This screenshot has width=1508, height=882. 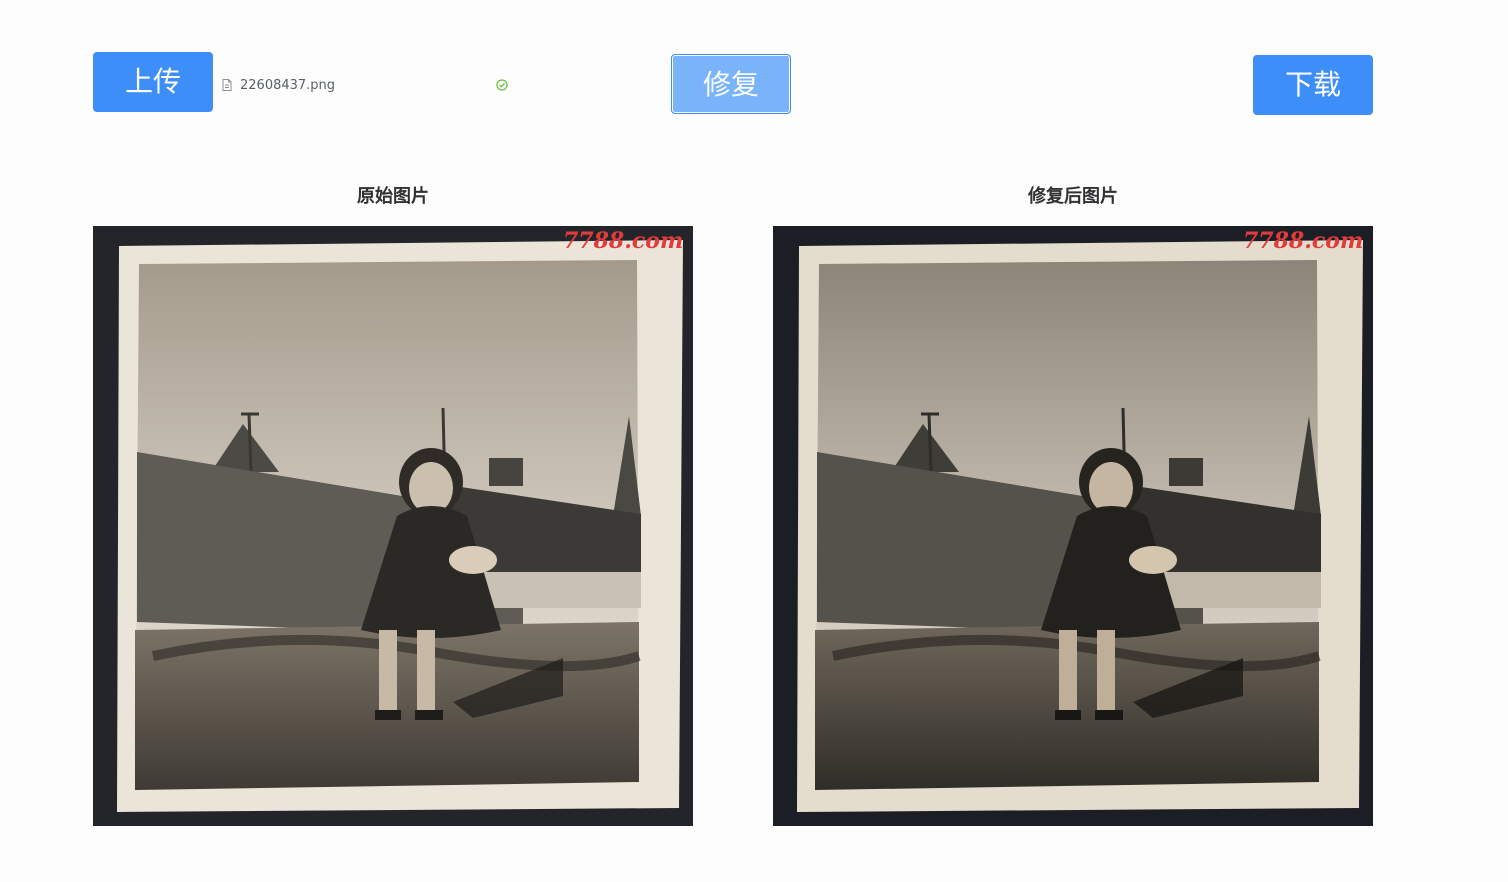 What do you see at coordinates (731, 84) in the screenshot?
I see `repair-button: 修复` at bounding box center [731, 84].